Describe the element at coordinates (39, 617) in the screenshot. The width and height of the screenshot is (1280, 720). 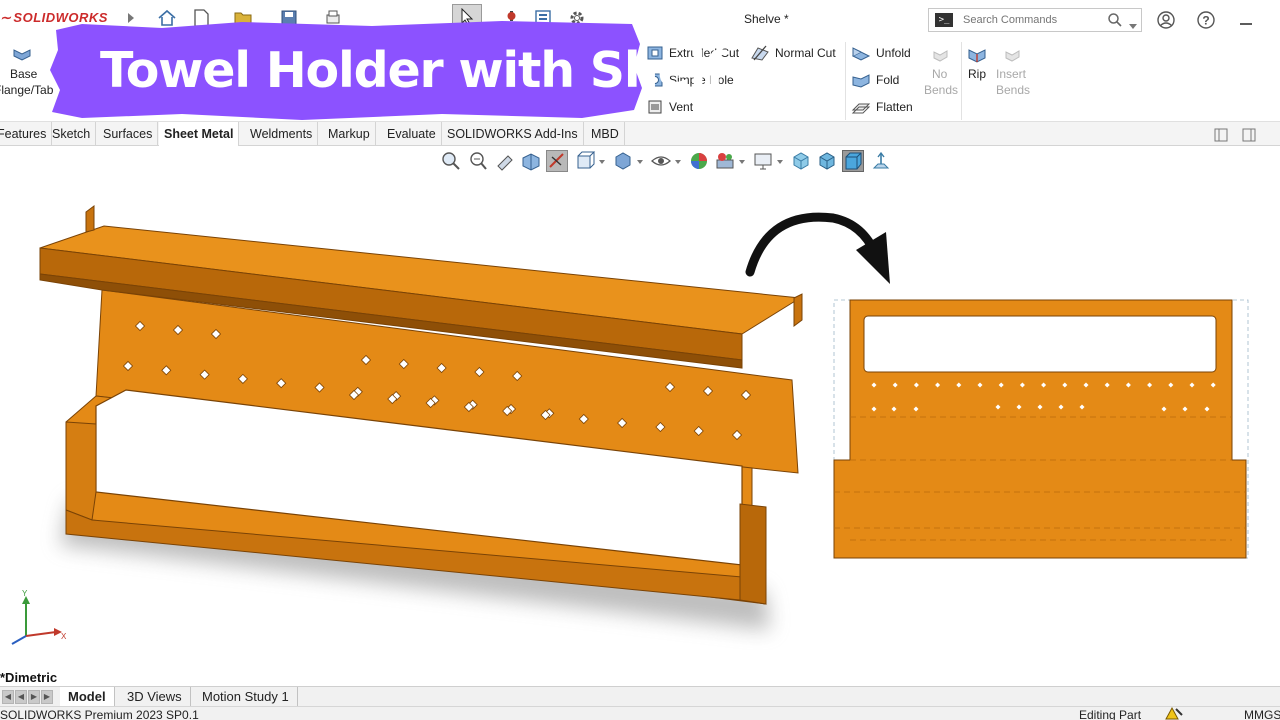
I see `coordinate-triad: Y X` at that location.